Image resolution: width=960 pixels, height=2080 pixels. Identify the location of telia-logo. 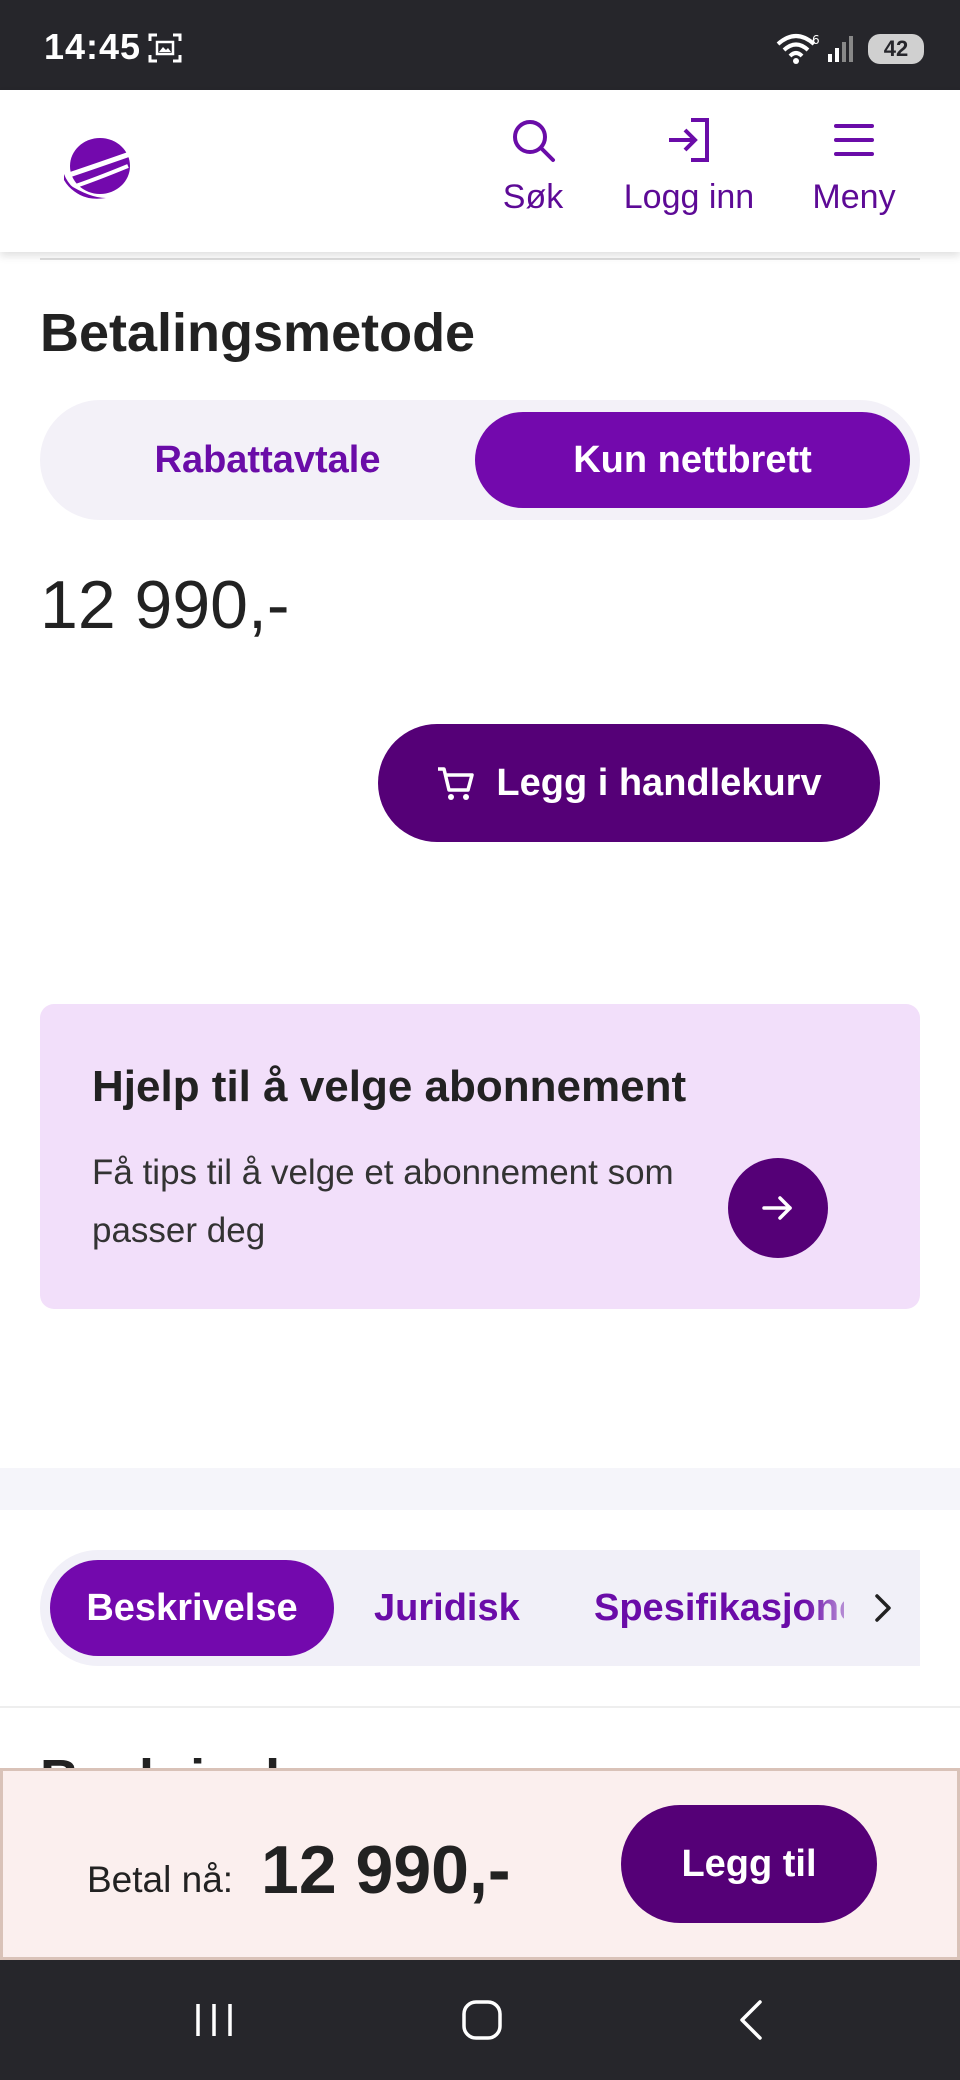
(98, 170).